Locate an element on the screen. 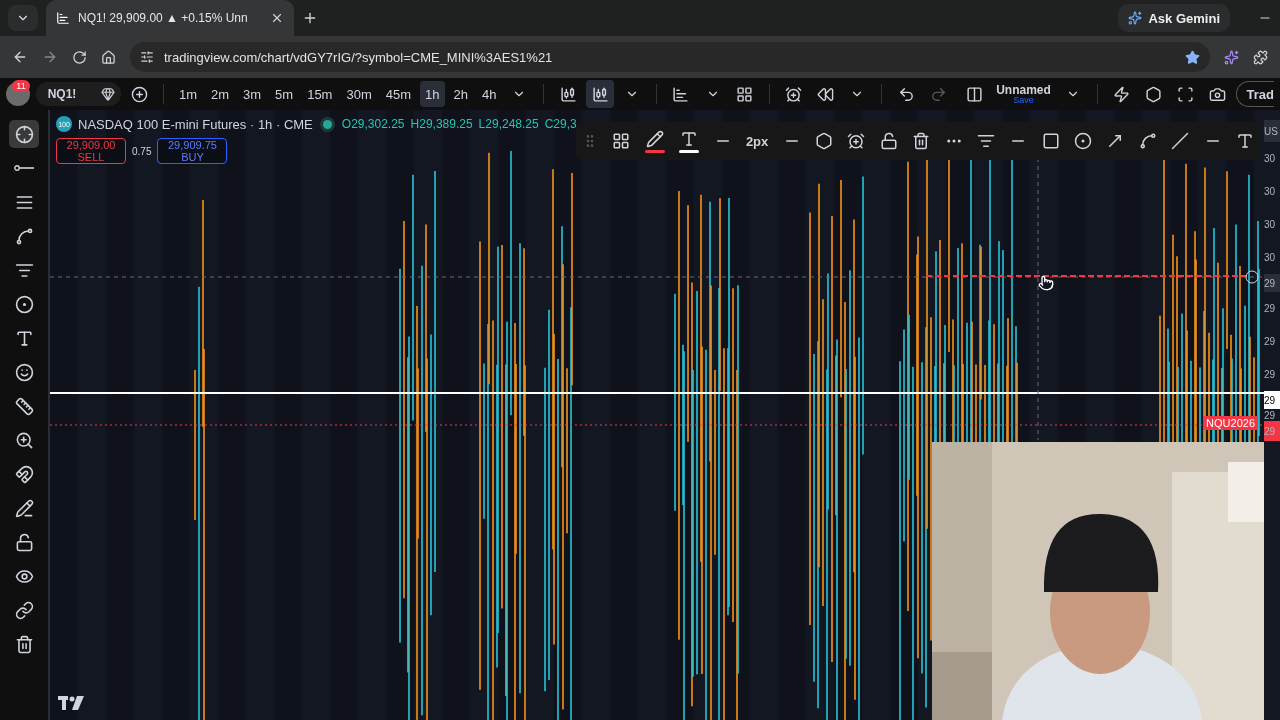 The image size is (1280, 720). magnet-icon is located at coordinates (24, 474).